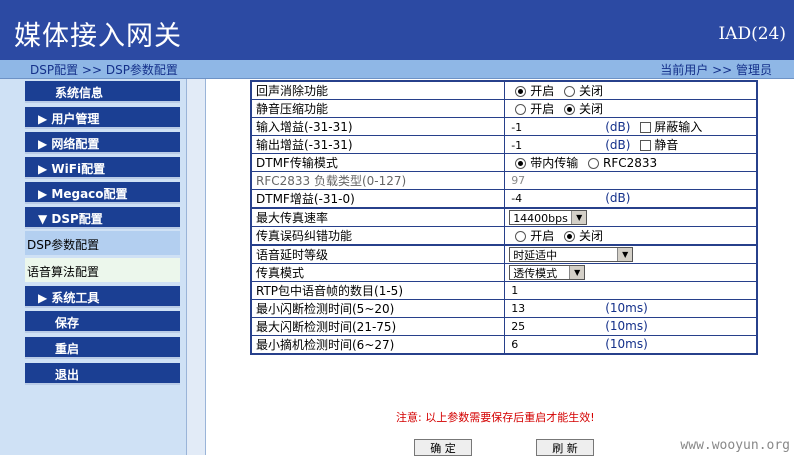  Describe the element at coordinates (571, 254) in the screenshot. I see `delay-level-select: 时延适中 ▼` at that location.